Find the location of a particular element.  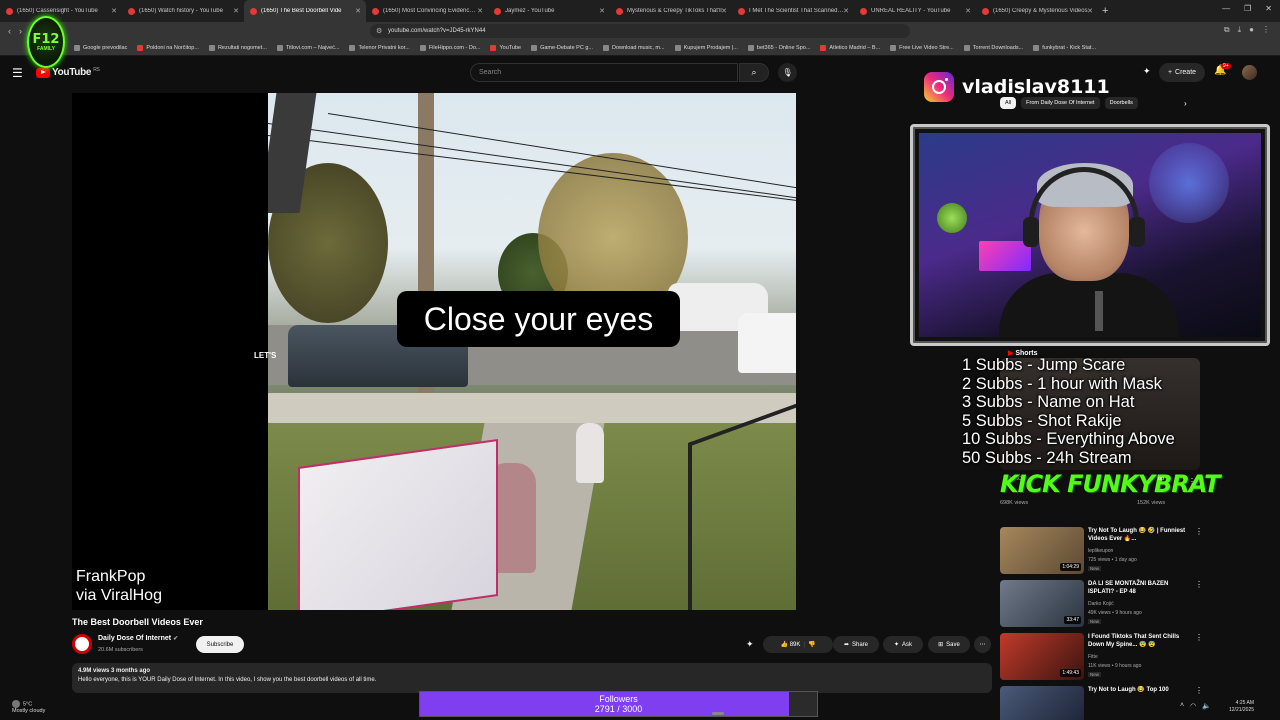

shorts-more-icon: ⋮ is located at coordinates (1192, 481).